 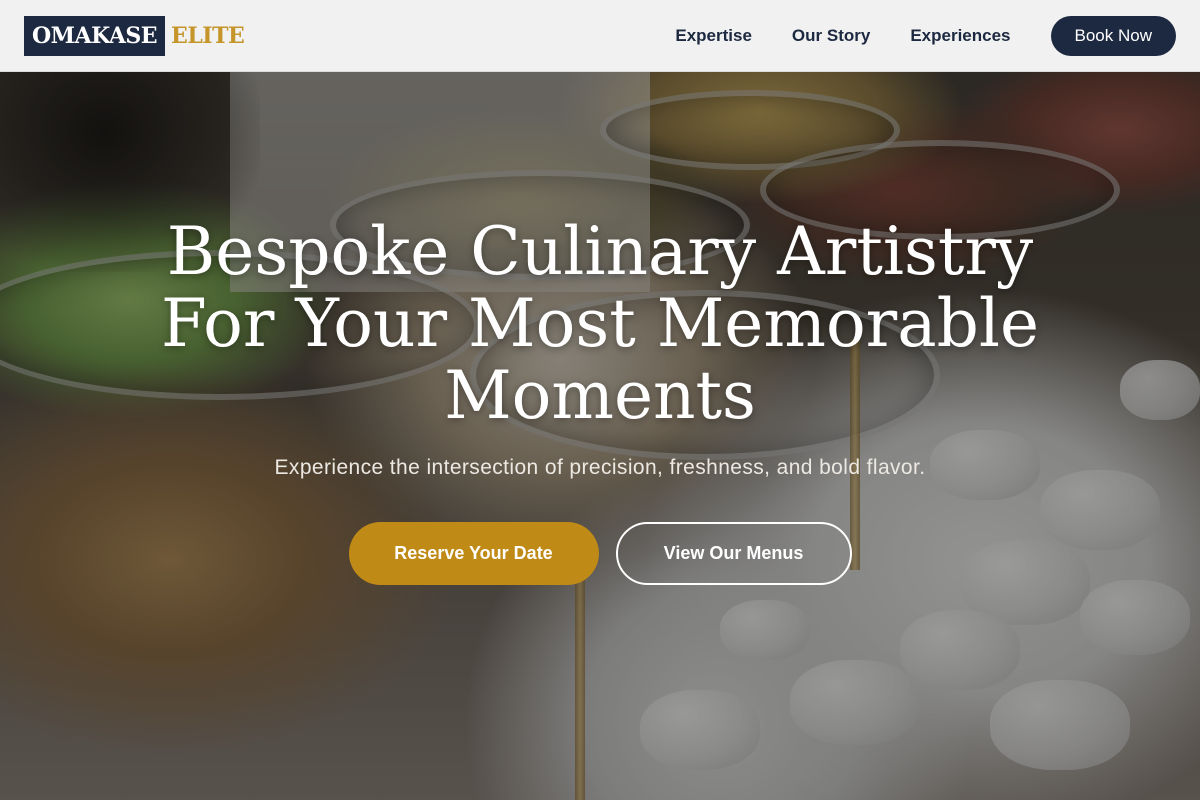 What do you see at coordinates (960, 36) in the screenshot?
I see `nav-link-experiences: Experiences` at bounding box center [960, 36].